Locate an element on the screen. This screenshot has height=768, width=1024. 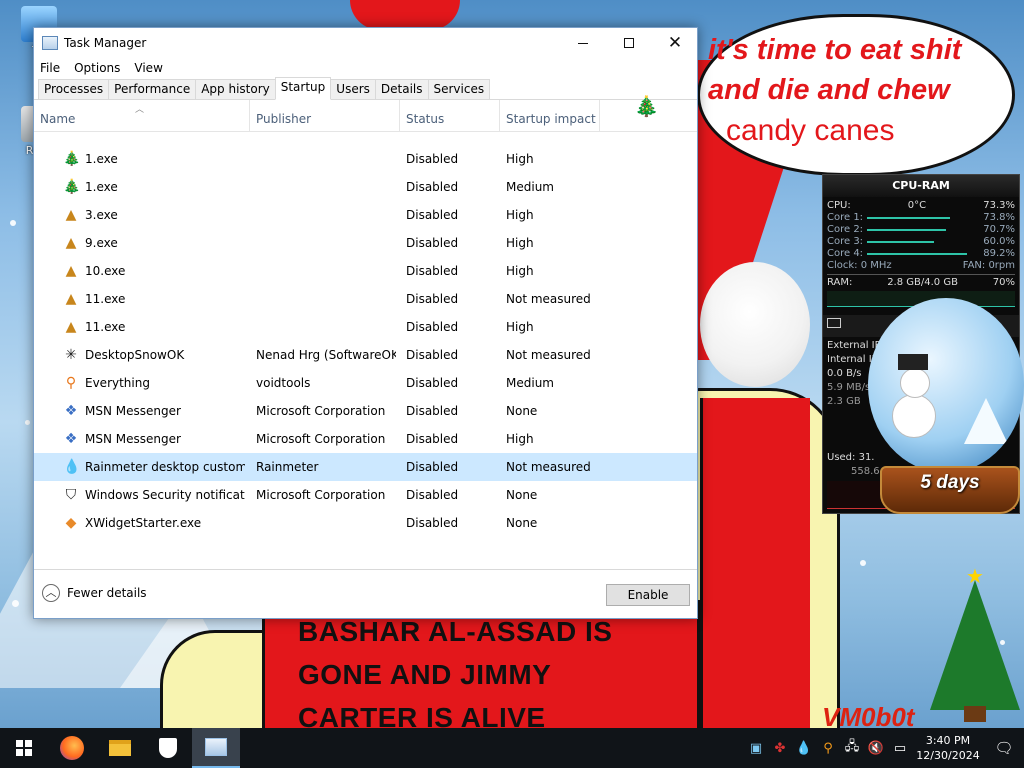
column-startup-impact: Startup impact is located at coordinates (550, 116).